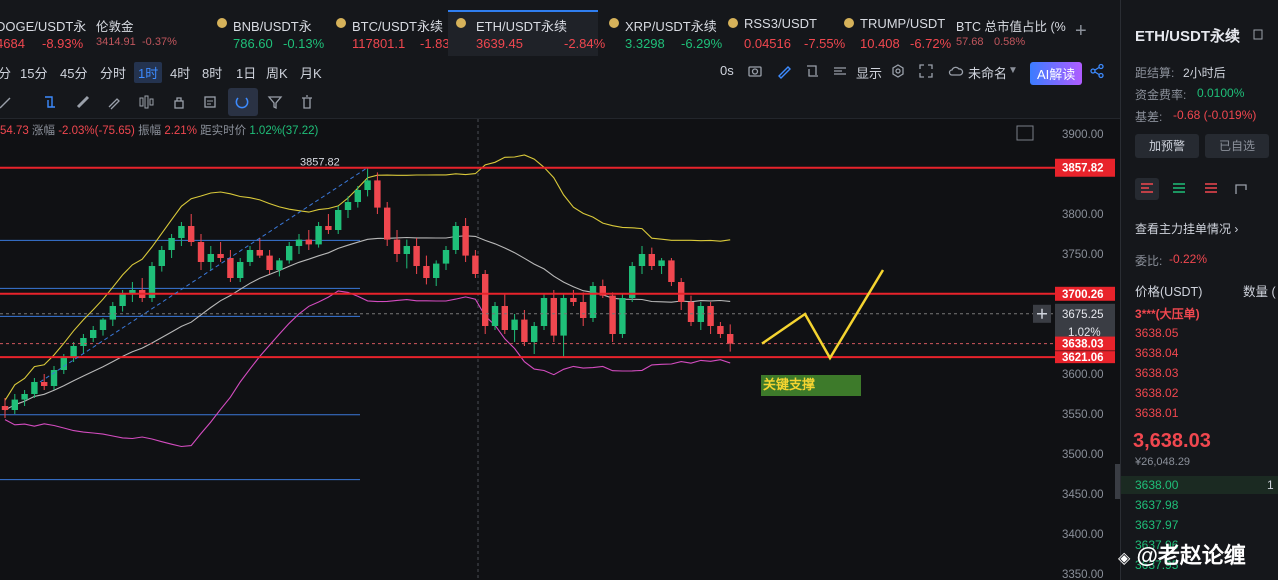  I want to click on ask-row: 3638.01, so click(1156, 413).